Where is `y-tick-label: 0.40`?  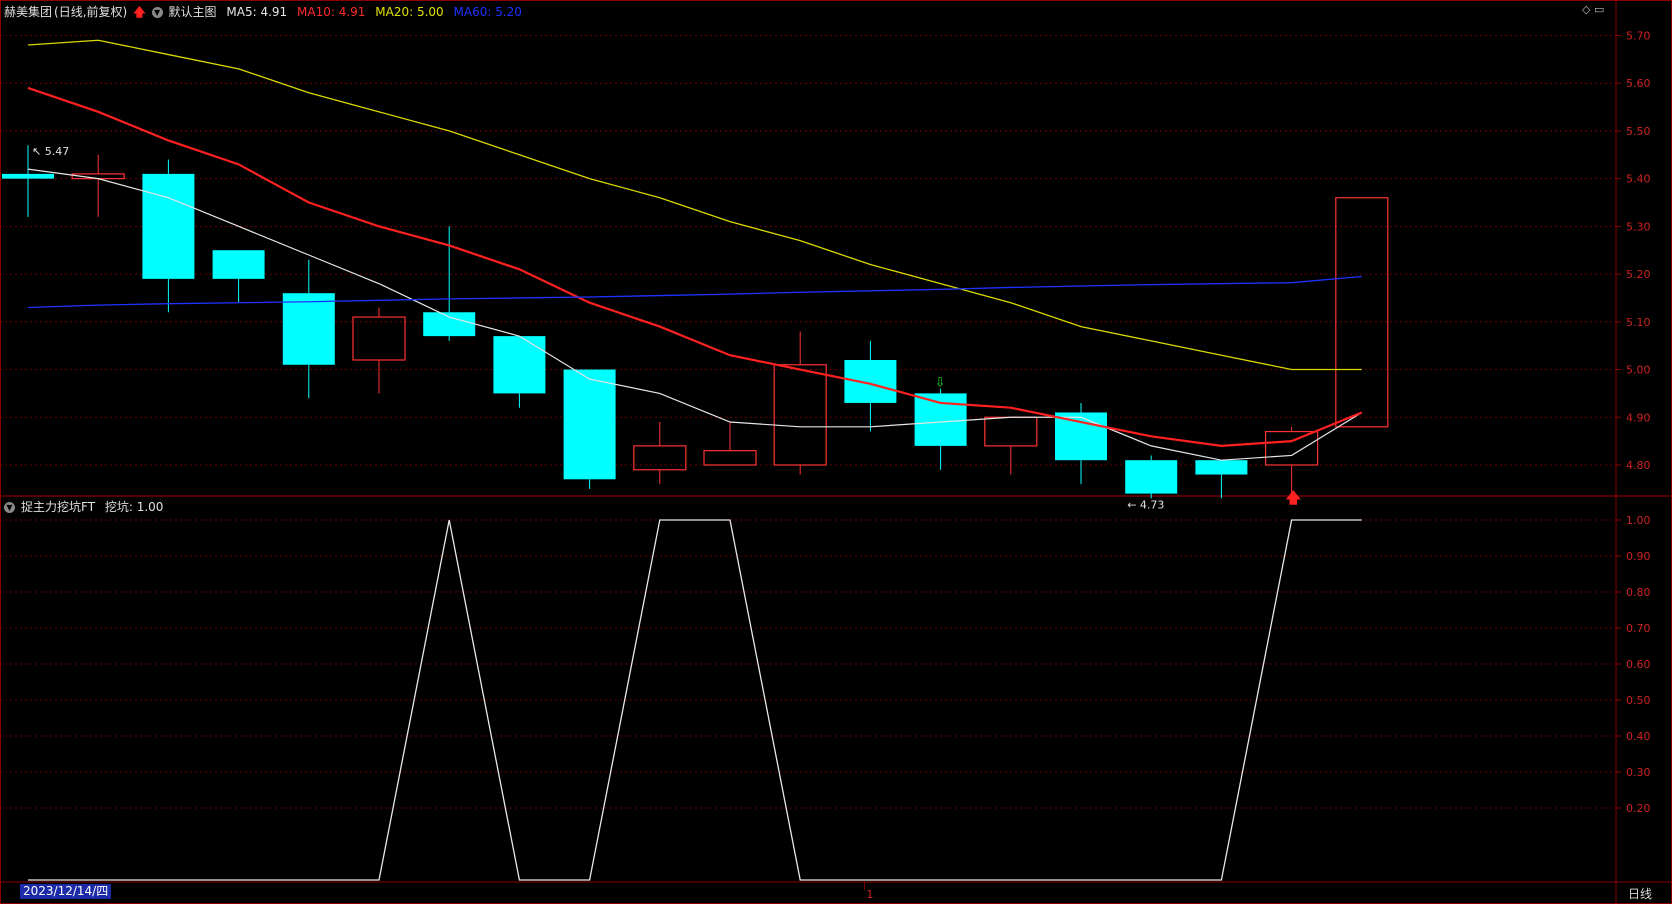
y-tick-label: 0.40 is located at coordinates (1638, 736).